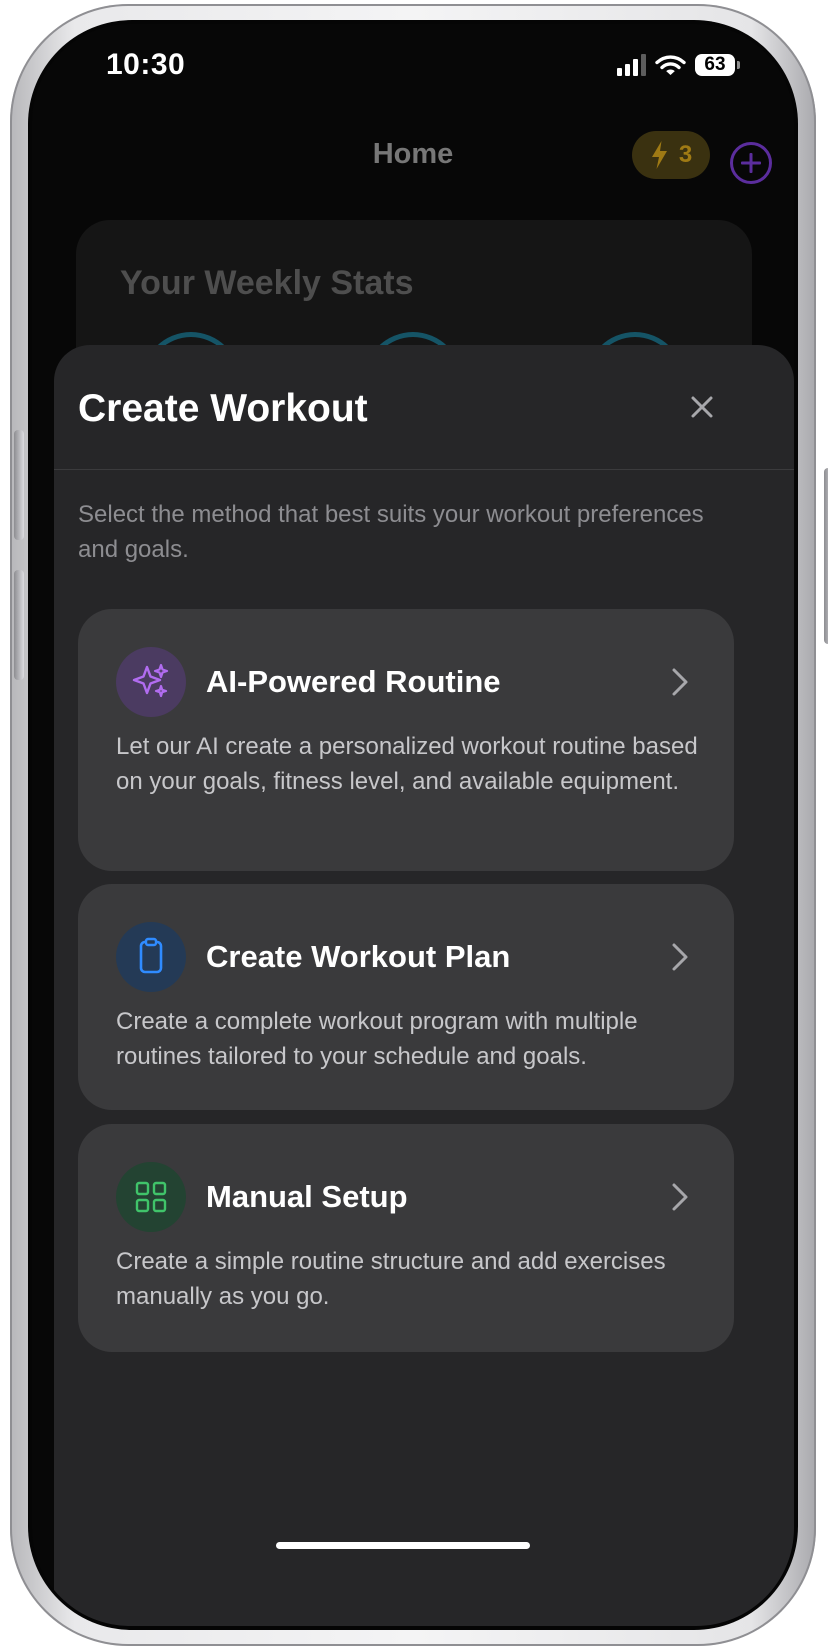 This screenshot has height=1650, width=828. I want to click on volume-down-button, so click(19, 625).